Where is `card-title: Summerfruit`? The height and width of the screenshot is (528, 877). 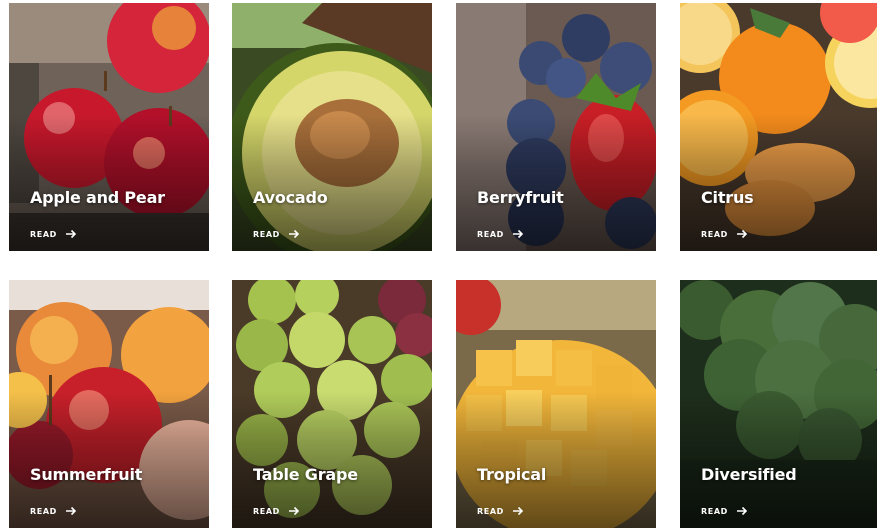
card-title: Summerfruit is located at coordinates (86, 474).